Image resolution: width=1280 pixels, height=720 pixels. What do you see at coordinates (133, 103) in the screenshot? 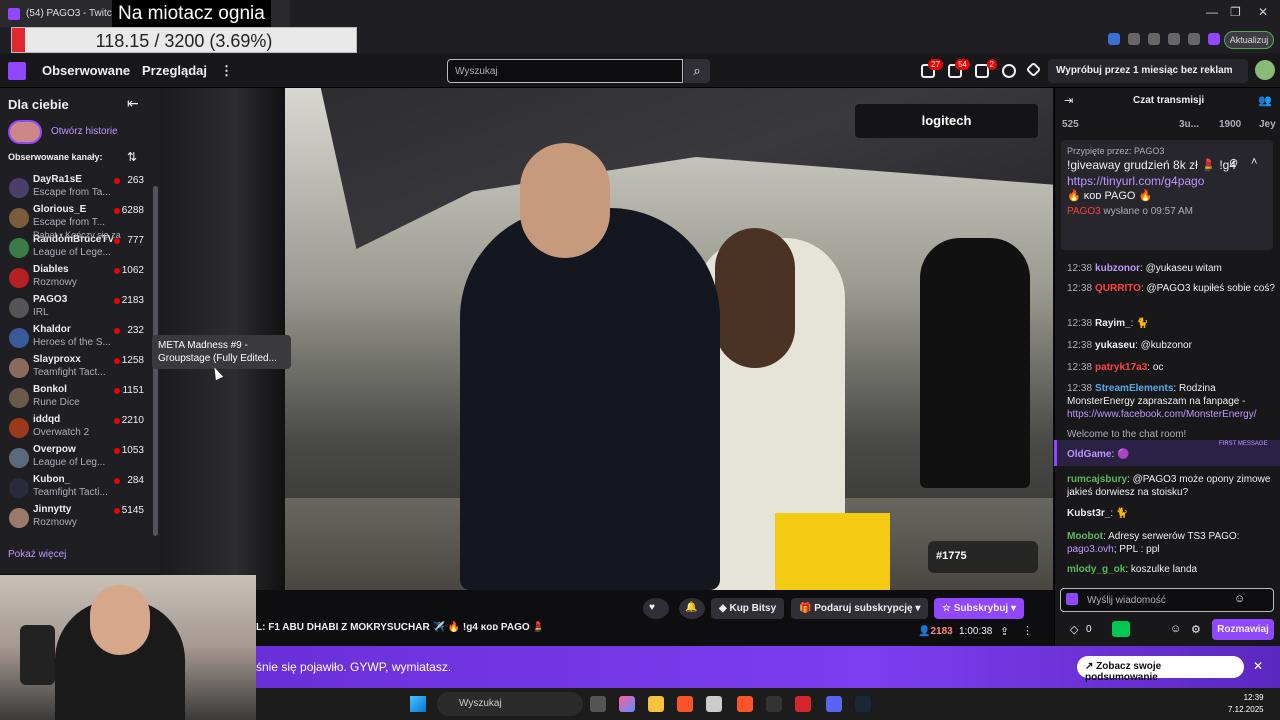
I see `collapse-sidebar-icon: ⇤` at bounding box center [133, 103].